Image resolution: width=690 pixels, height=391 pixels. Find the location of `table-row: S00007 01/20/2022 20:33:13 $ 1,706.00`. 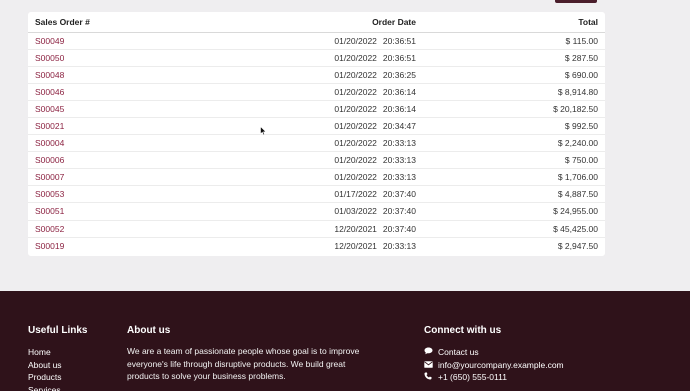

table-row: S00007 01/20/2022 20:33:13 $ 1,706.00 is located at coordinates (316, 177).